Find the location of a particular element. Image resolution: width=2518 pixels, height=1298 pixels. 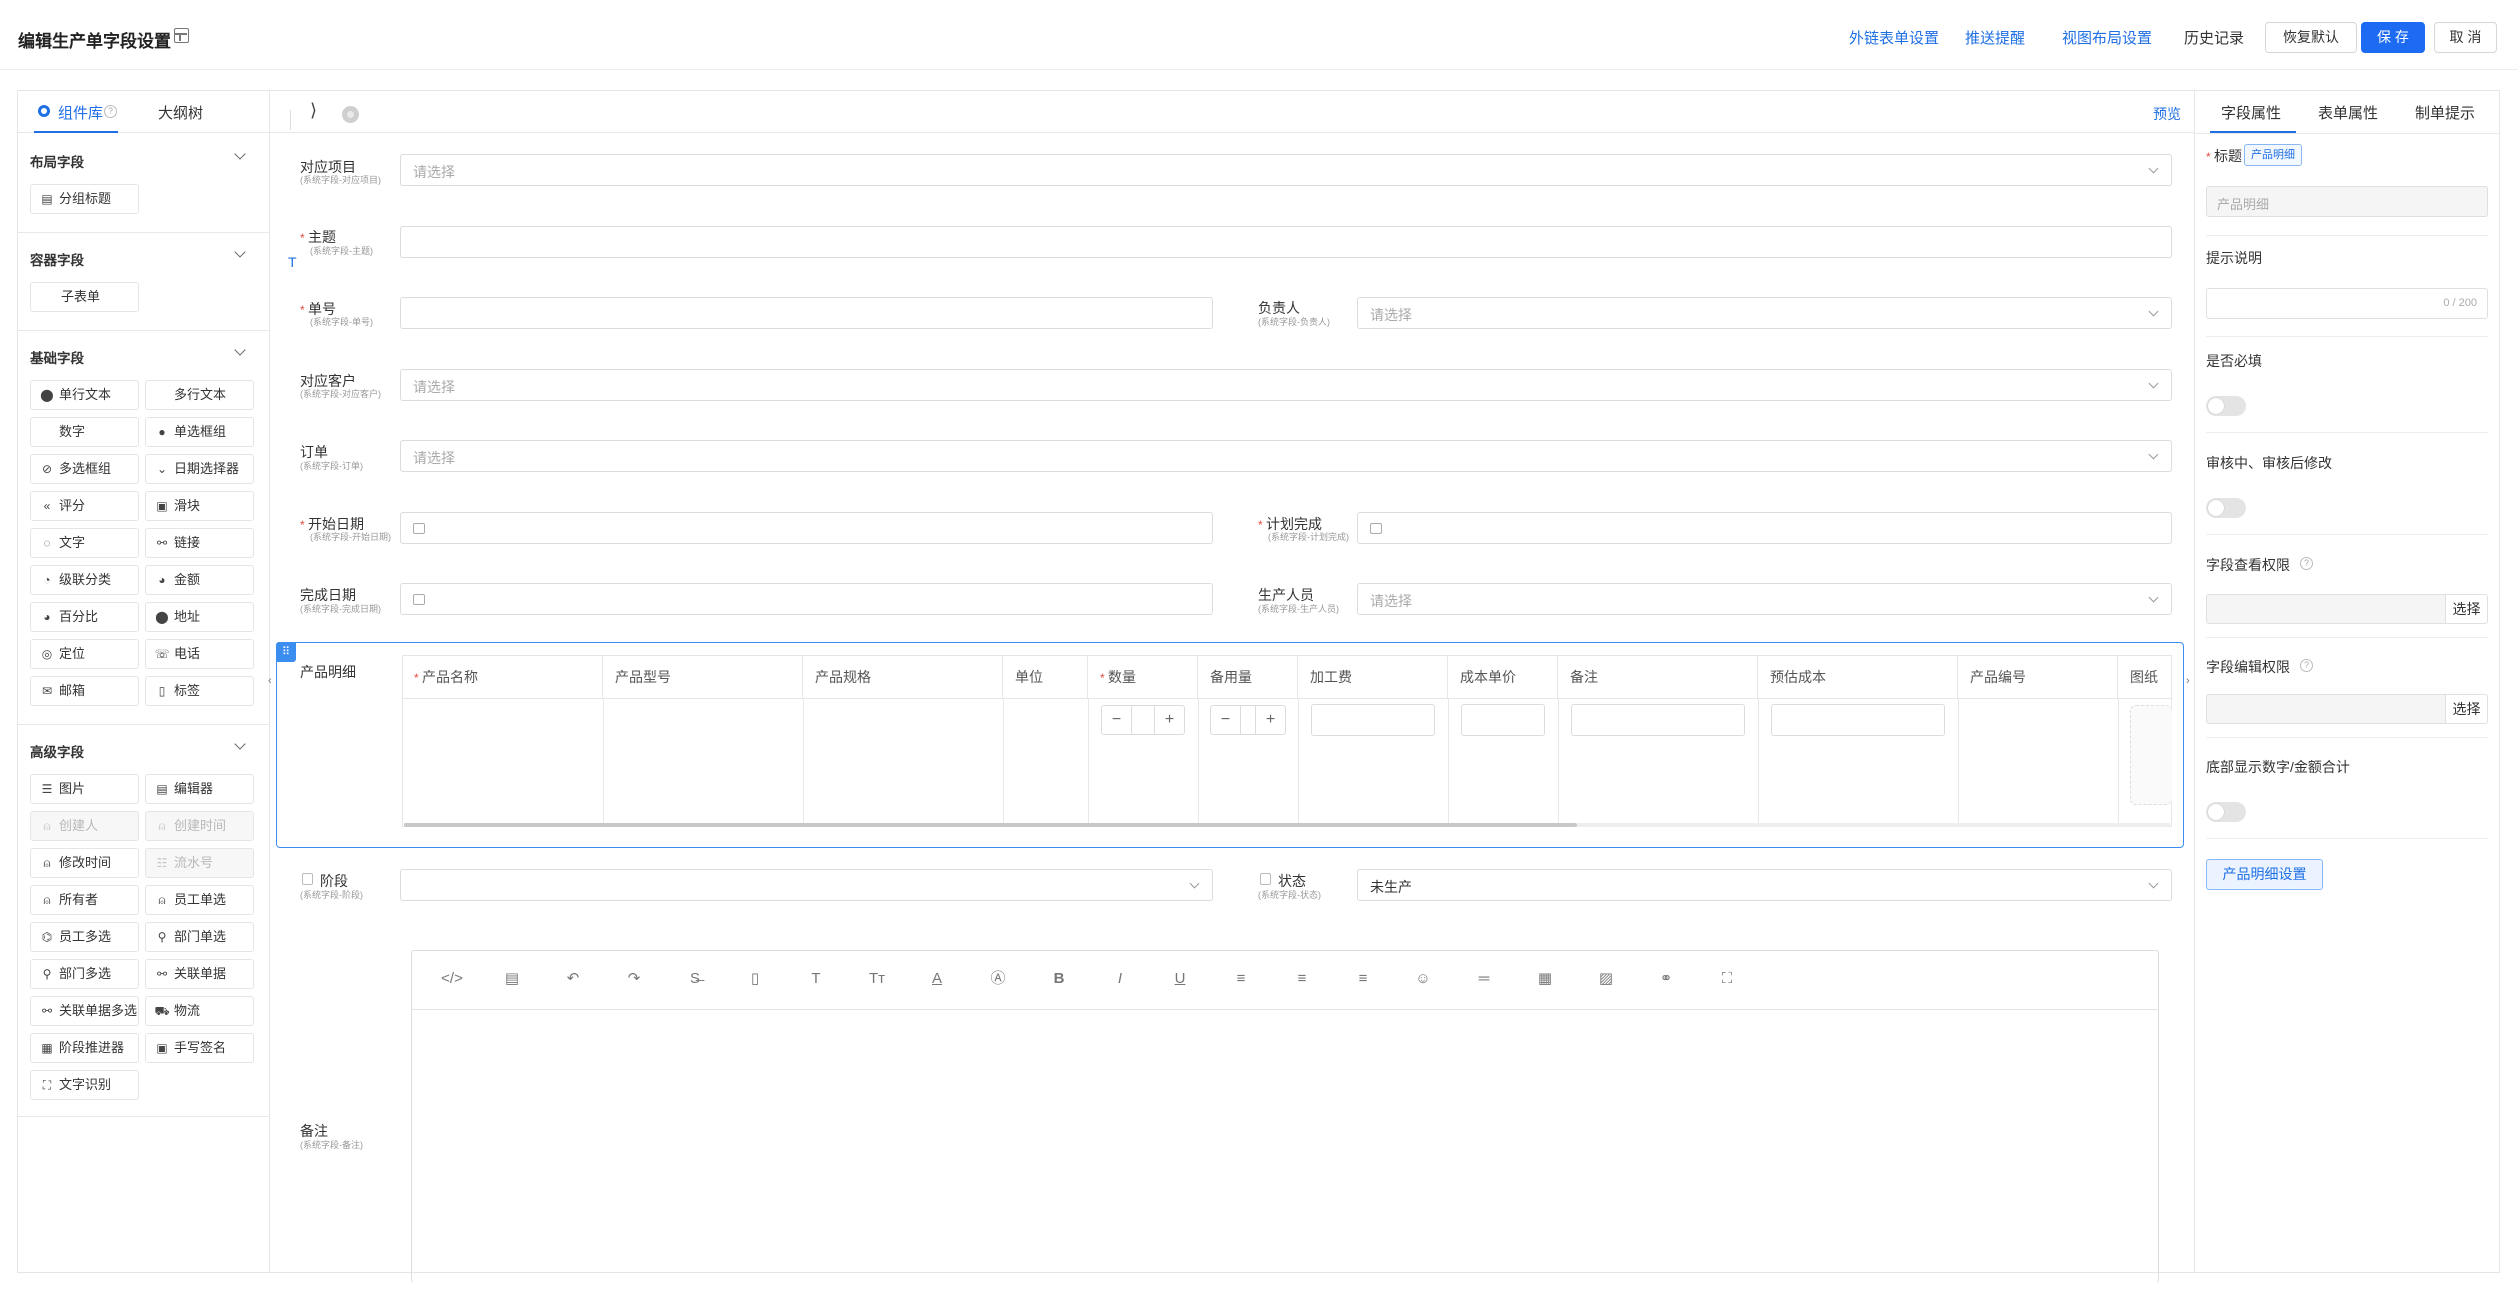

bold-icon: B is located at coordinates (1059, 979).